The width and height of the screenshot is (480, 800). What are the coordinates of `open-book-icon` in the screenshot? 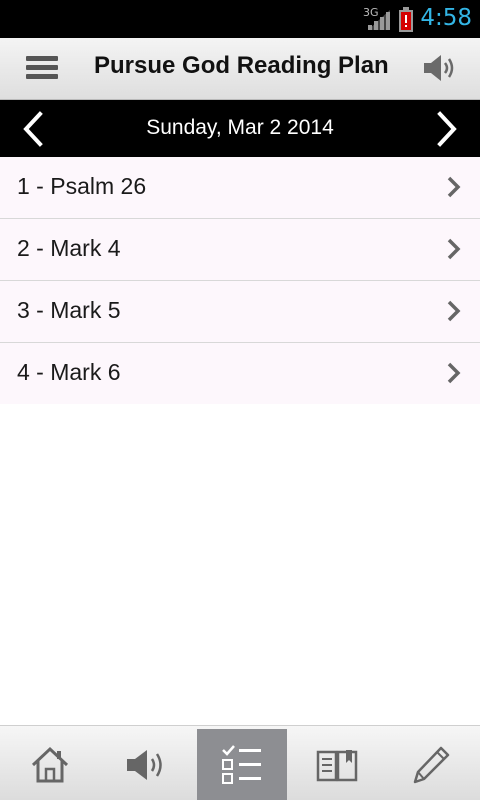 It's located at (337, 765).